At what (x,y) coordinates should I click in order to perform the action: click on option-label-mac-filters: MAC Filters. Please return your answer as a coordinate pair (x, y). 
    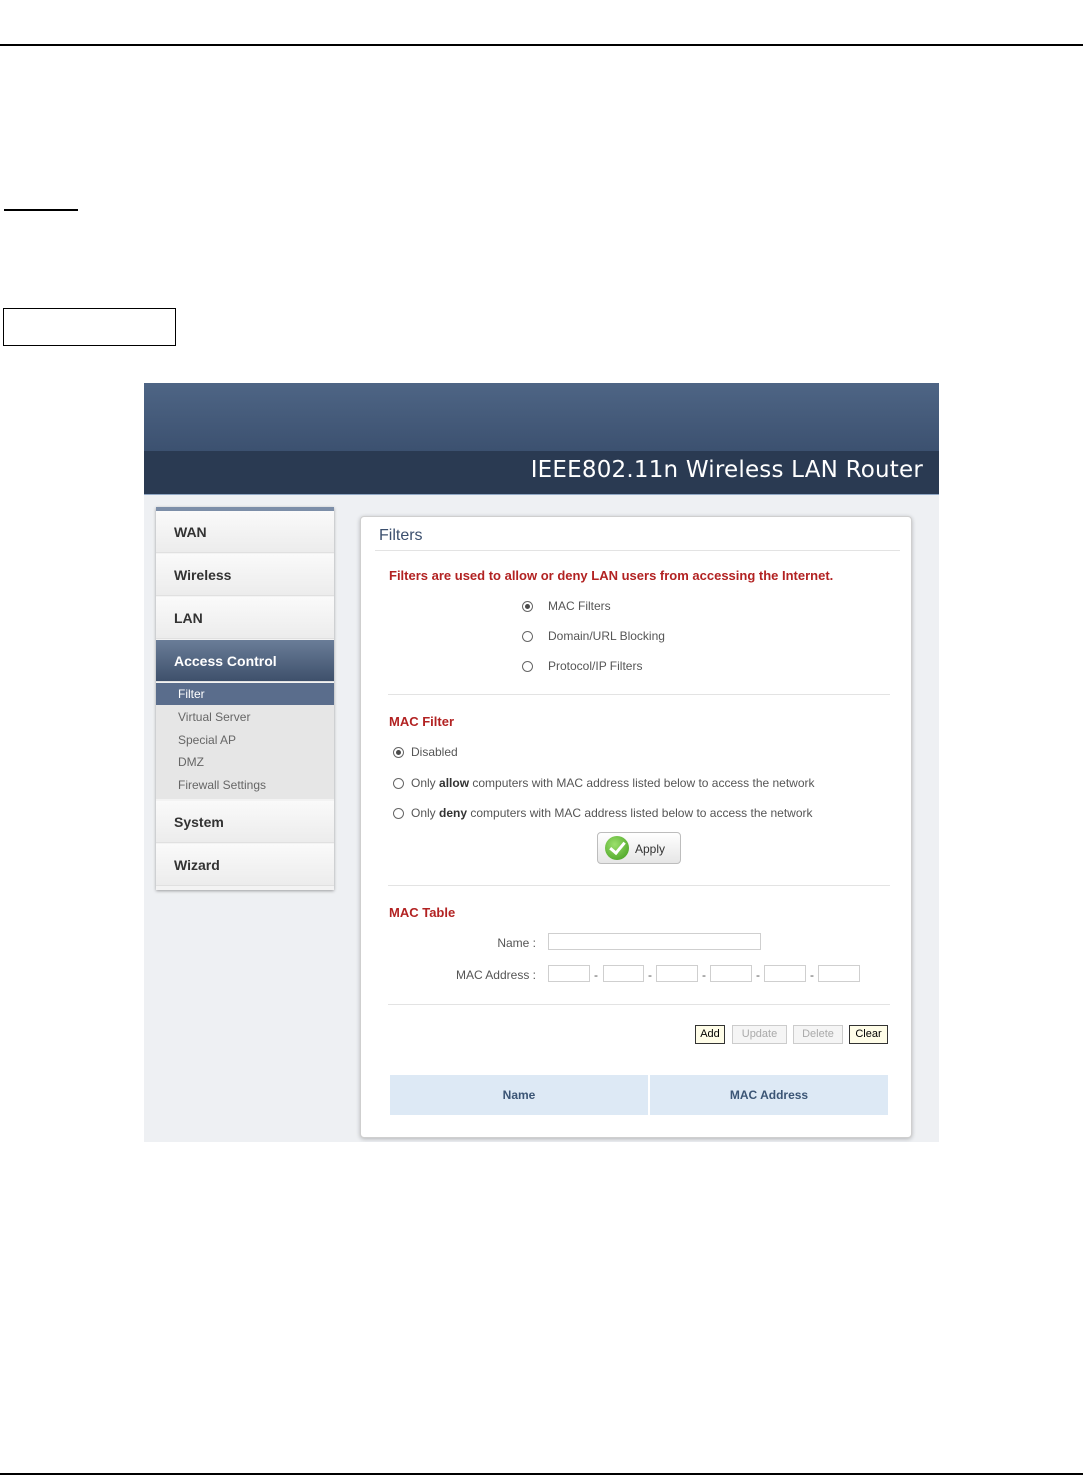
    Looking at the image, I should click on (579, 606).